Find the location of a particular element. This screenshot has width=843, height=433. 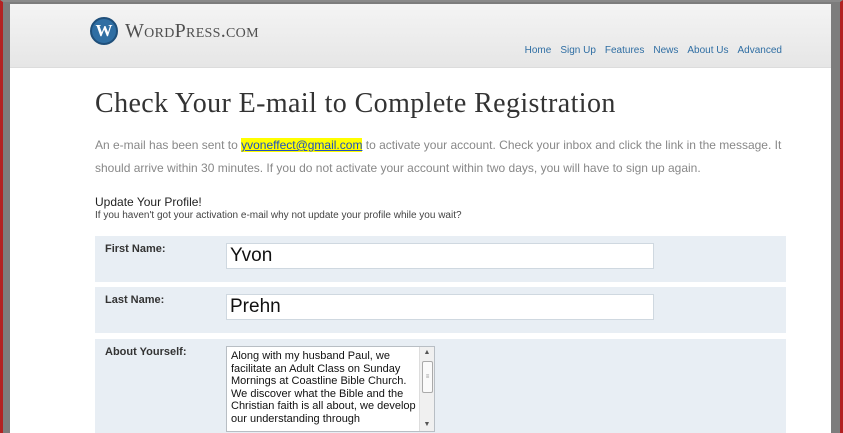

textarea-scrollbar: ▲ ≡ ▼ is located at coordinates (426, 389).